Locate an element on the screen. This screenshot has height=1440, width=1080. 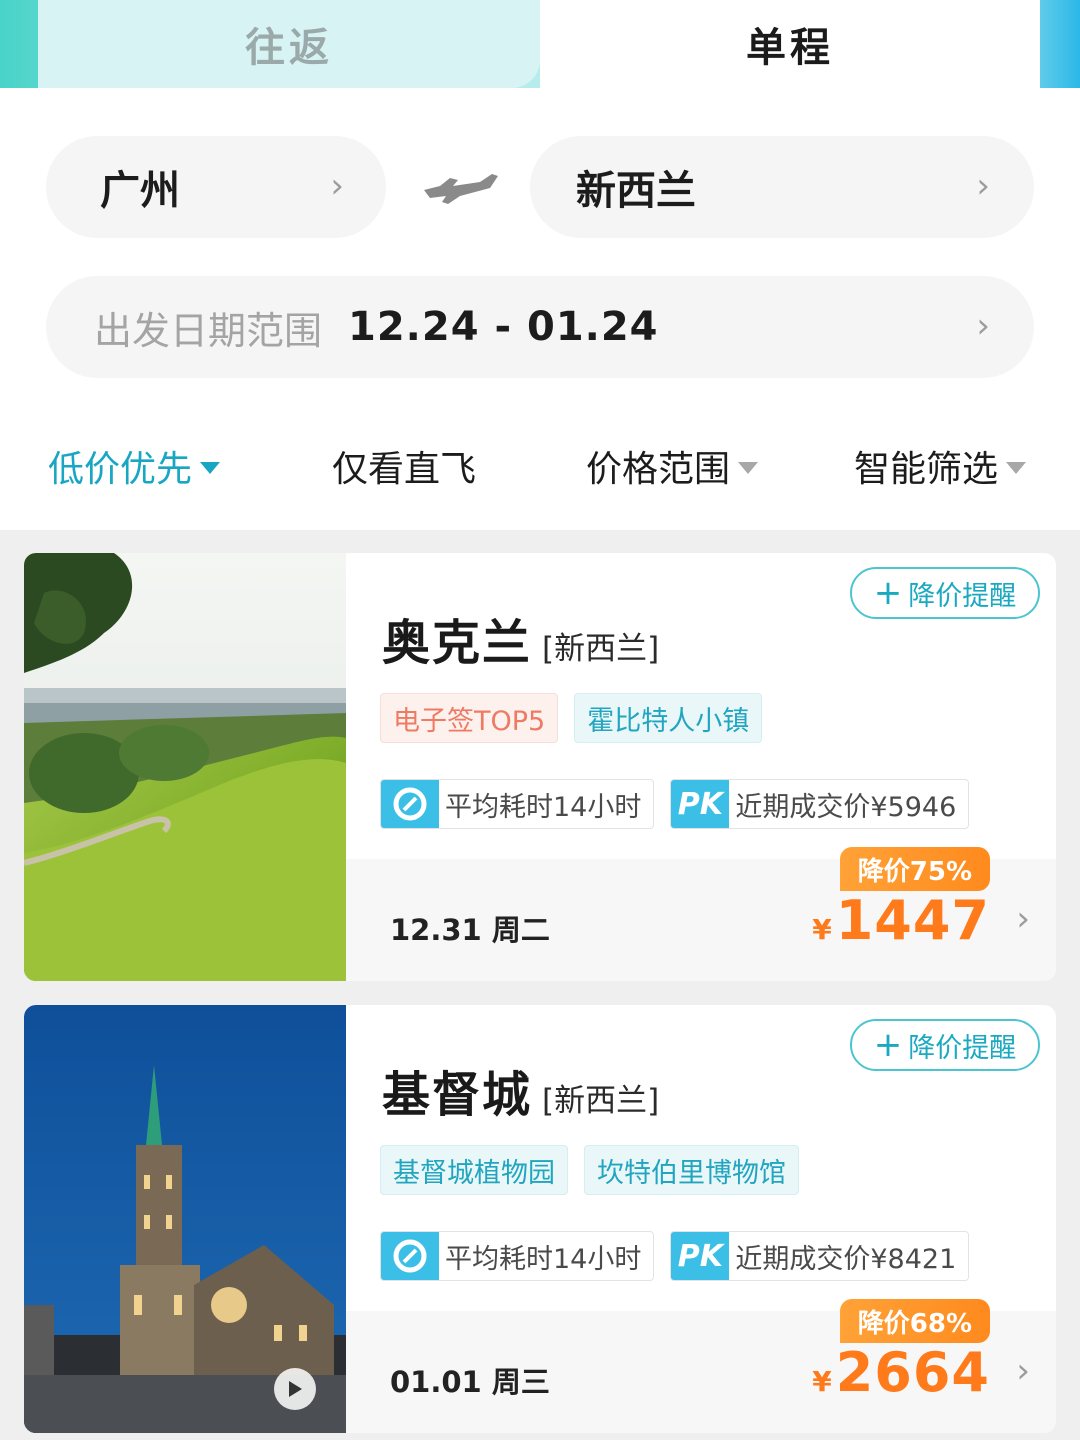
airplane-icon is located at coordinates (461, 189).